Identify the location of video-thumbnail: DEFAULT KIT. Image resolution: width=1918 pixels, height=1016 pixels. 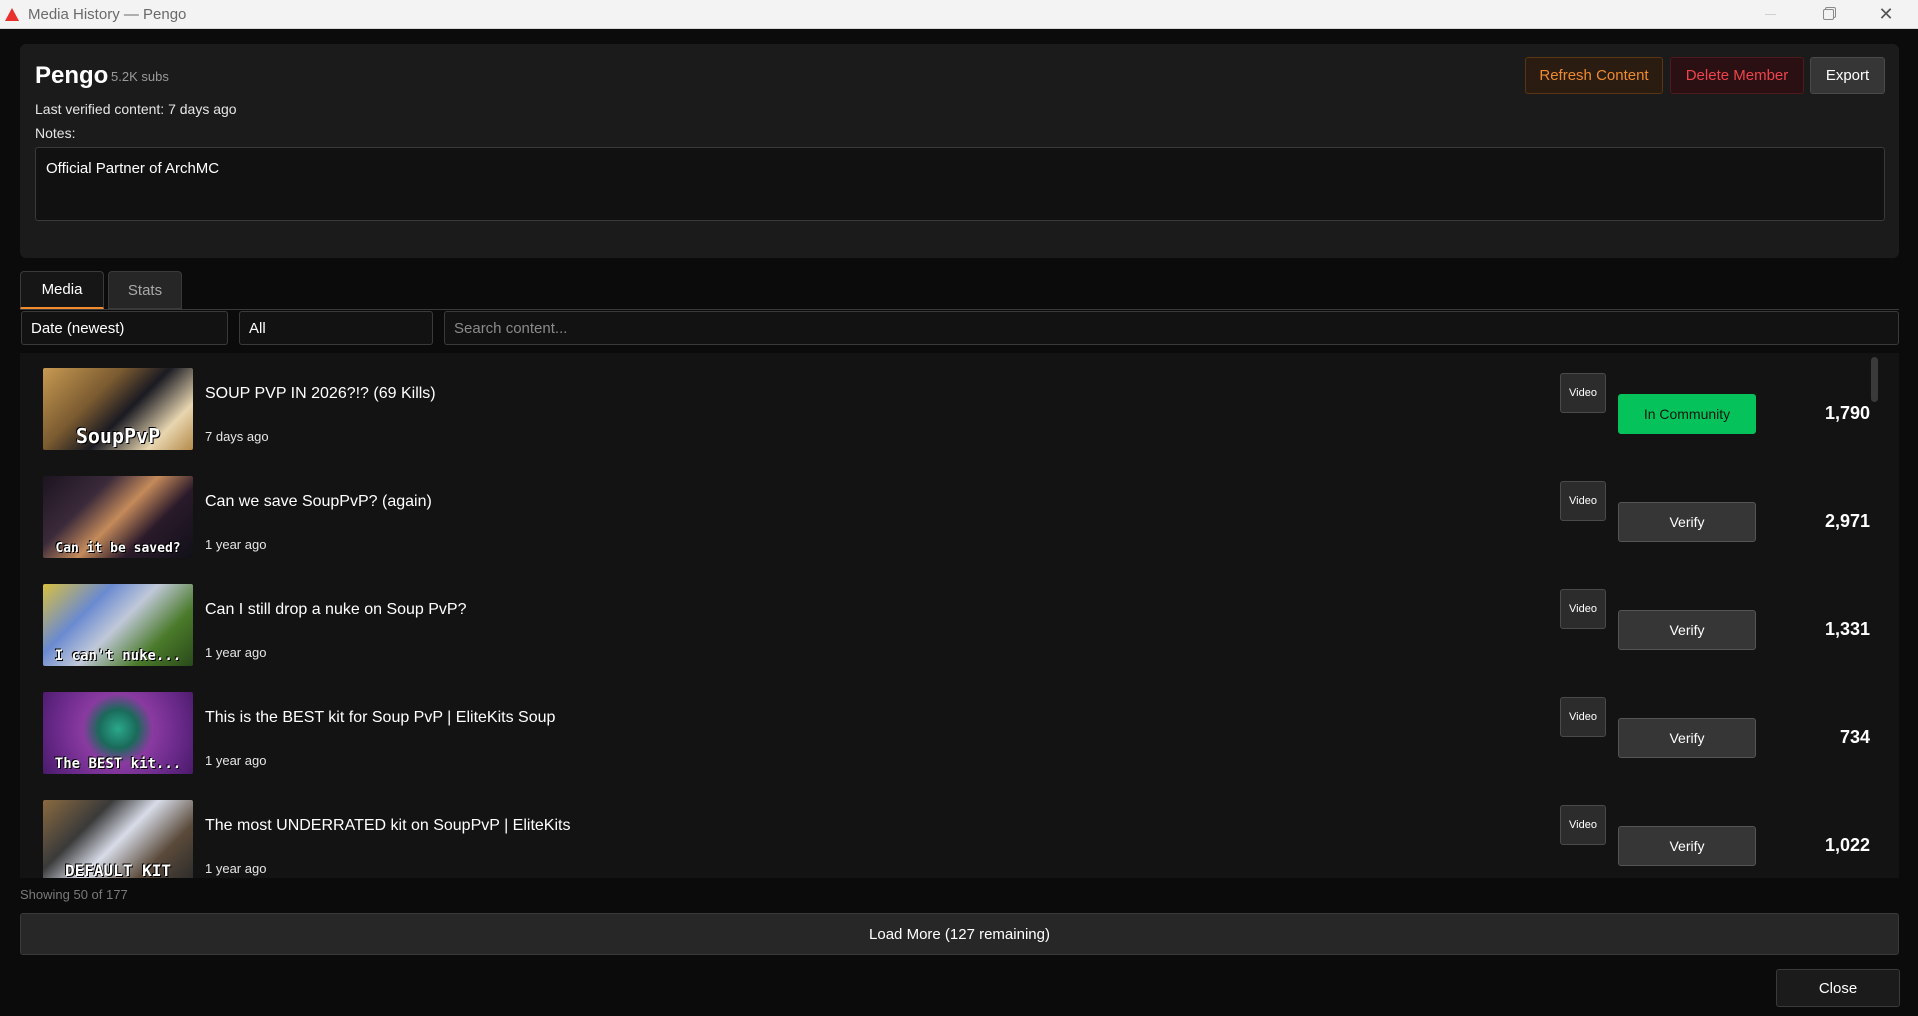
(118, 839).